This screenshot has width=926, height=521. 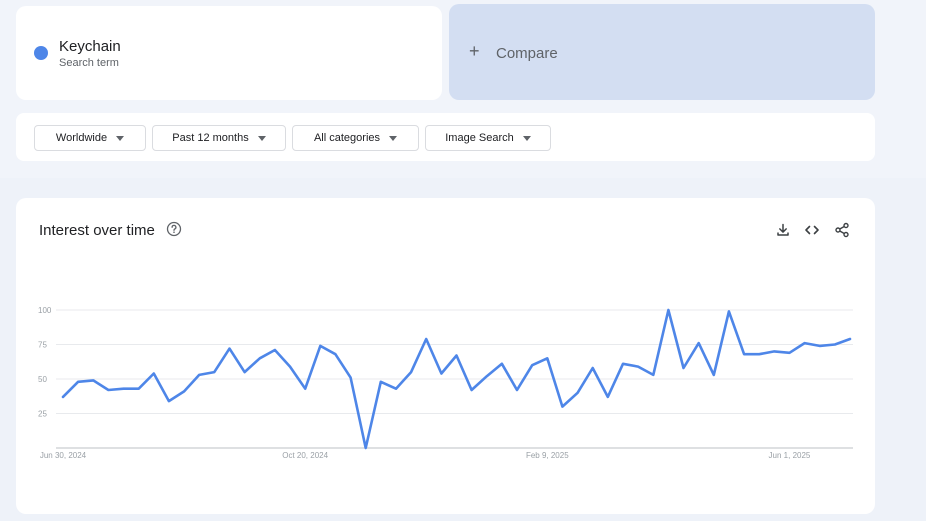 What do you see at coordinates (42, 345) in the screenshot?
I see `y-tick-label: 75` at bounding box center [42, 345].